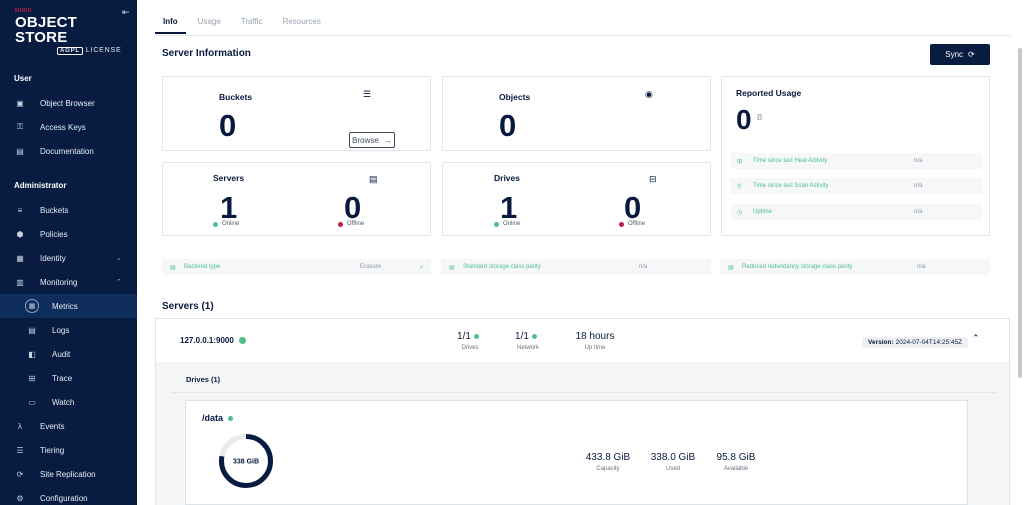 Image resolution: width=1024 pixels, height=505 pixels. I want to click on tab-info: Info, so click(170, 21).